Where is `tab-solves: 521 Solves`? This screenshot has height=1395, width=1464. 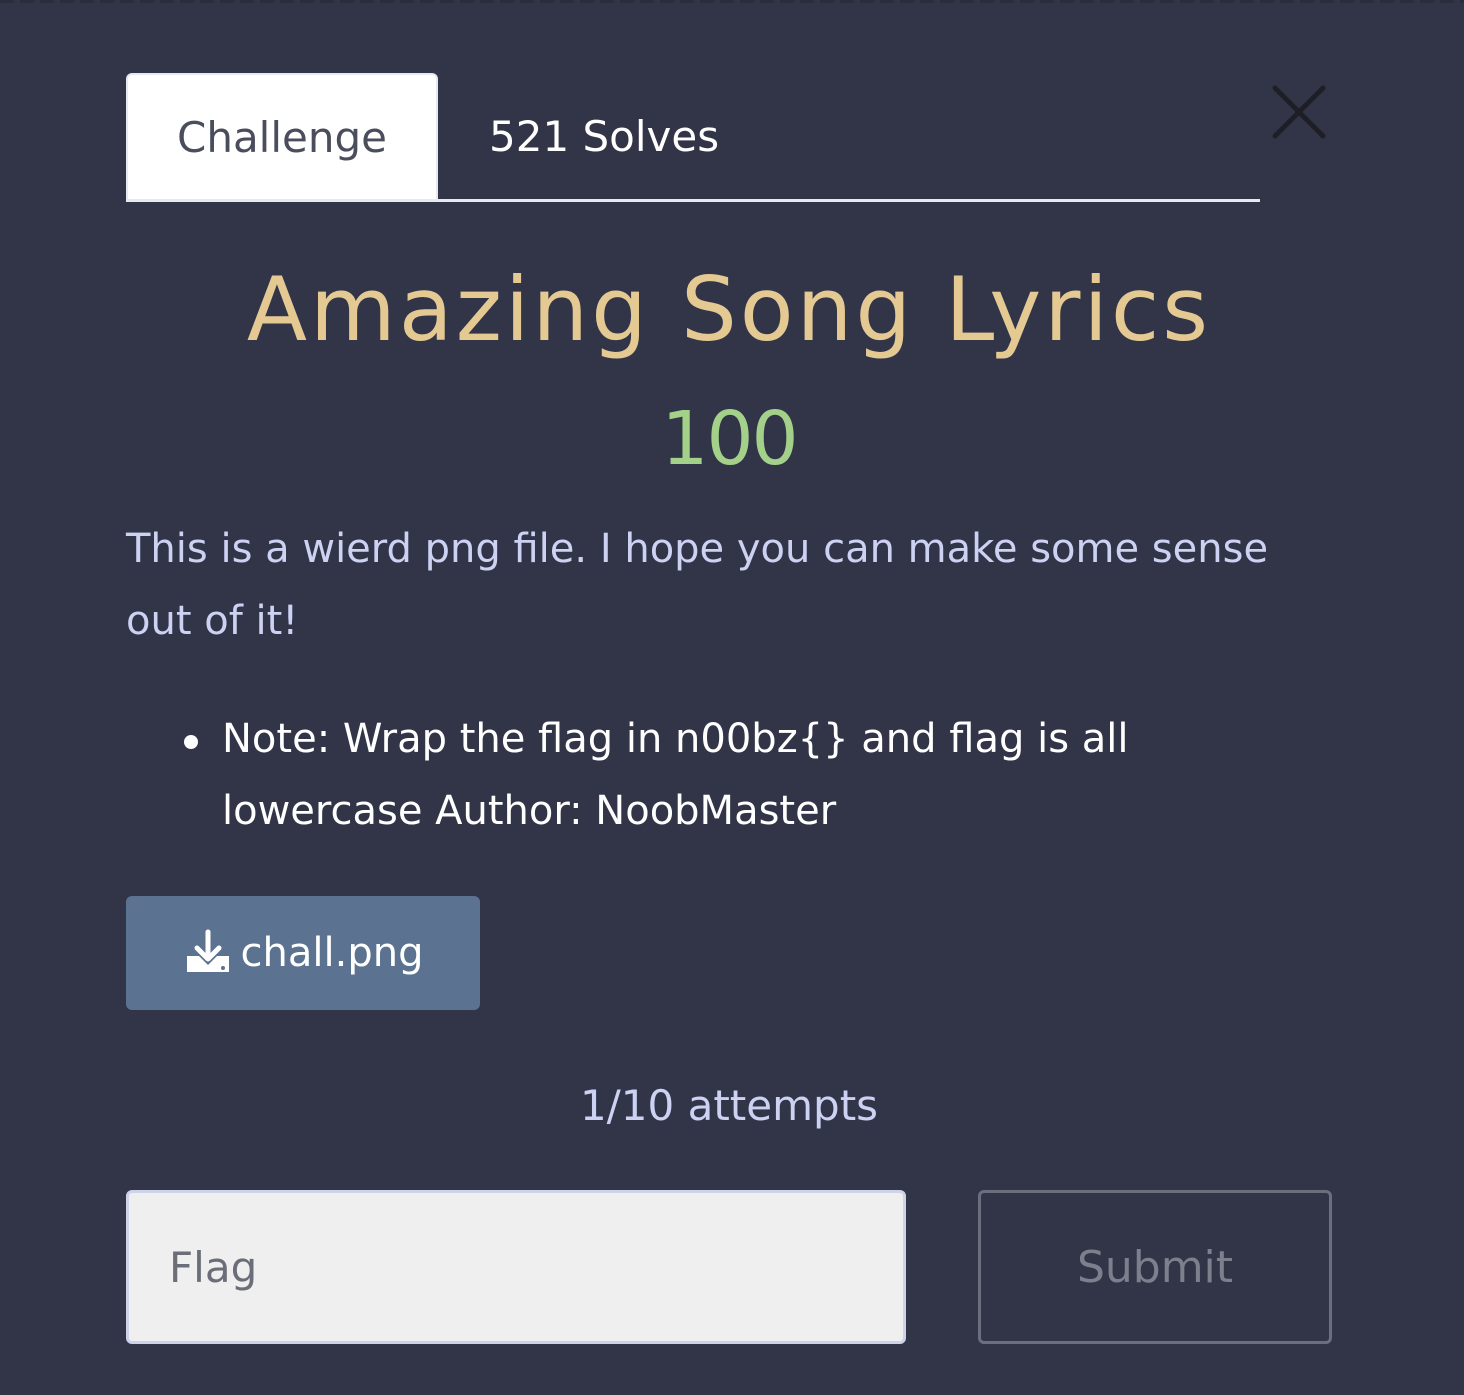
tab-solves: 521 Solves is located at coordinates (606, 136).